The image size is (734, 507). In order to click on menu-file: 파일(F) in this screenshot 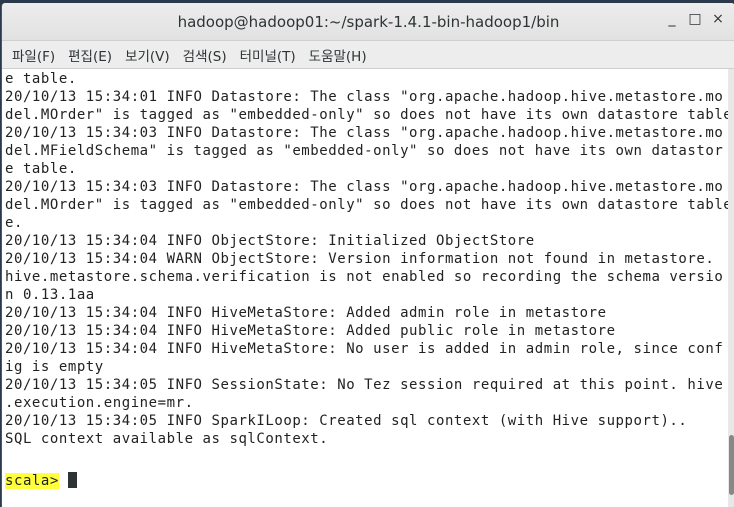, I will do `click(33, 55)`.